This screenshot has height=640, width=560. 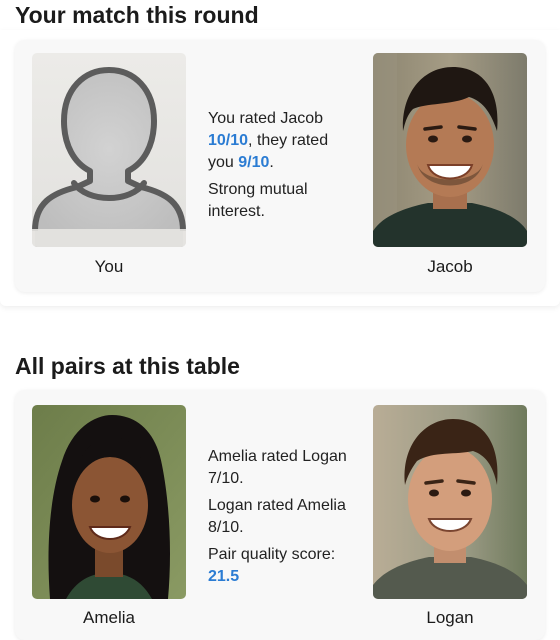 I want to click on your-rating: 10/10, so click(x=228, y=140).